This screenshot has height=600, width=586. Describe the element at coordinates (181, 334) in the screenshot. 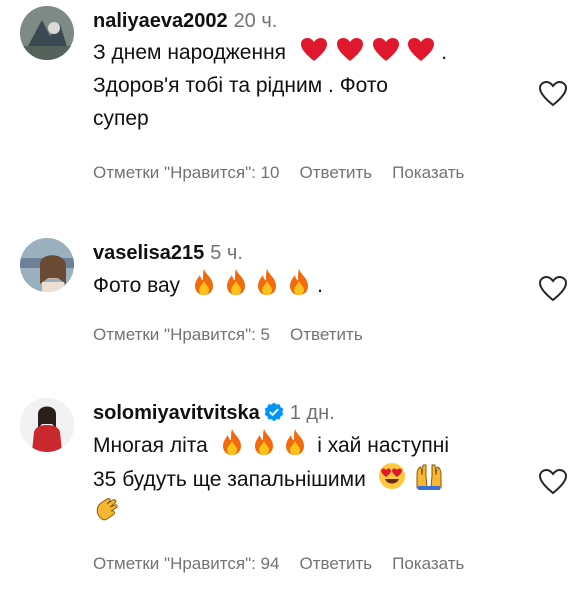

I see `likes-count: Отметки "Нравится": 5` at that location.